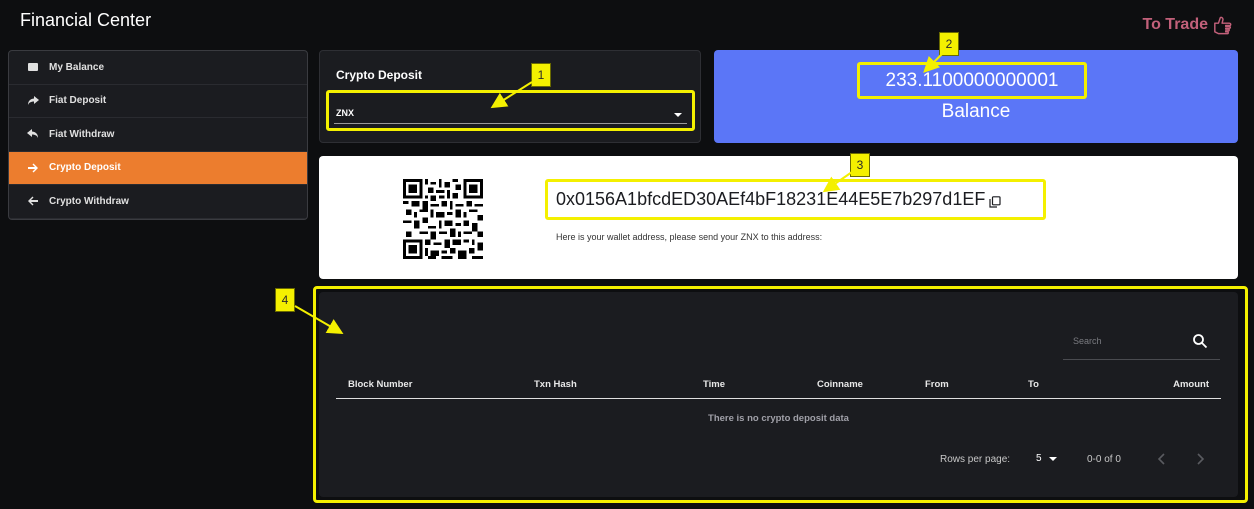 This screenshot has width=1254, height=509. What do you see at coordinates (840, 384) in the screenshot?
I see `column-header-coinname: Coinname` at bounding box center [840, 384].